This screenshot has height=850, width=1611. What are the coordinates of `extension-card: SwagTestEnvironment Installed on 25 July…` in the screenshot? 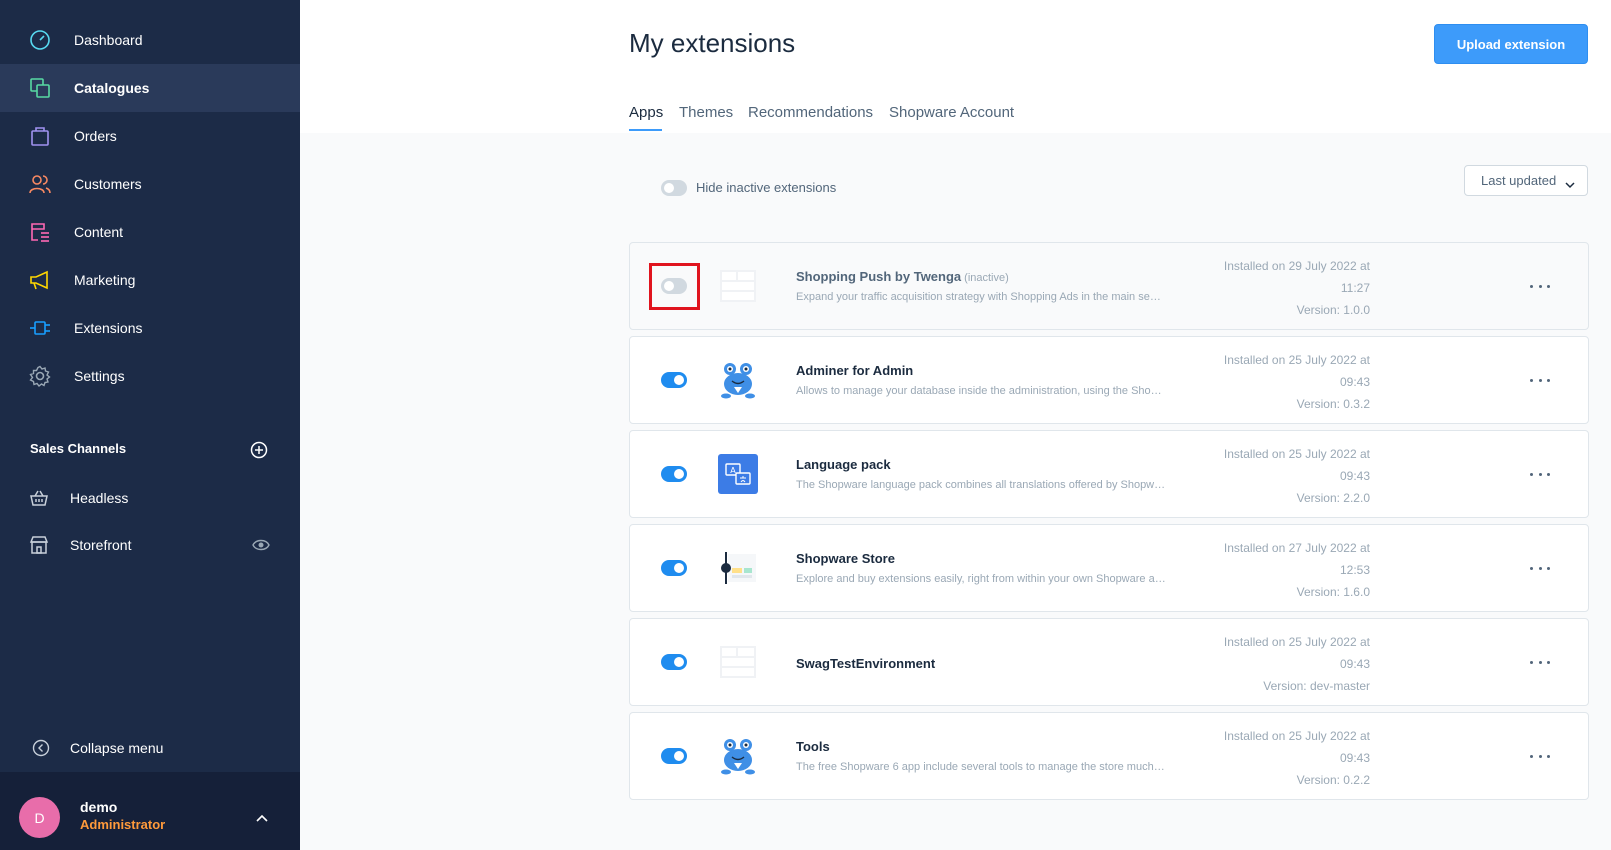 It's located at (1109, 662).